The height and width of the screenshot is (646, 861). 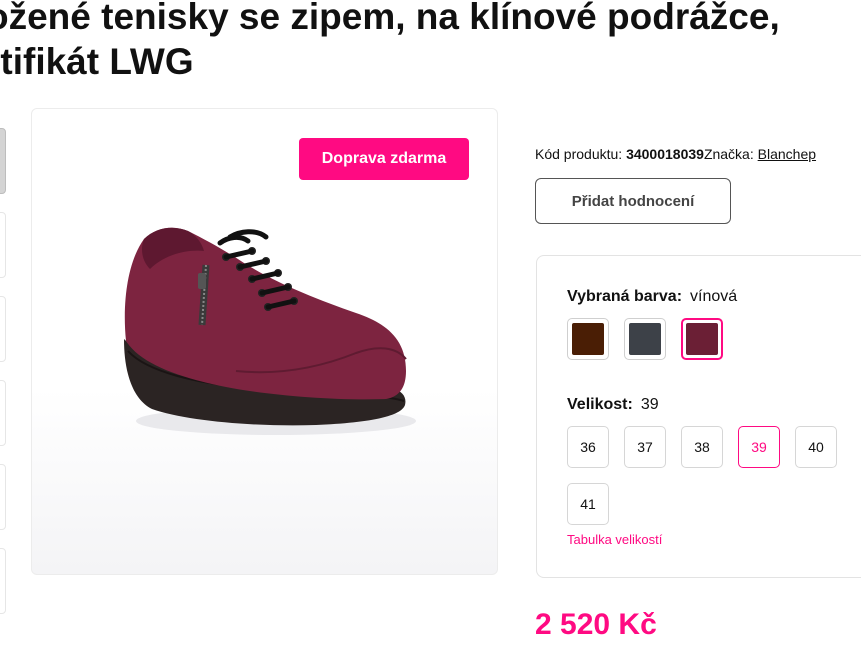 What do you see at coordinates (665, 154) in the screenshot?
I see `product-code: 3400018039` at bounding box center [665, 154].